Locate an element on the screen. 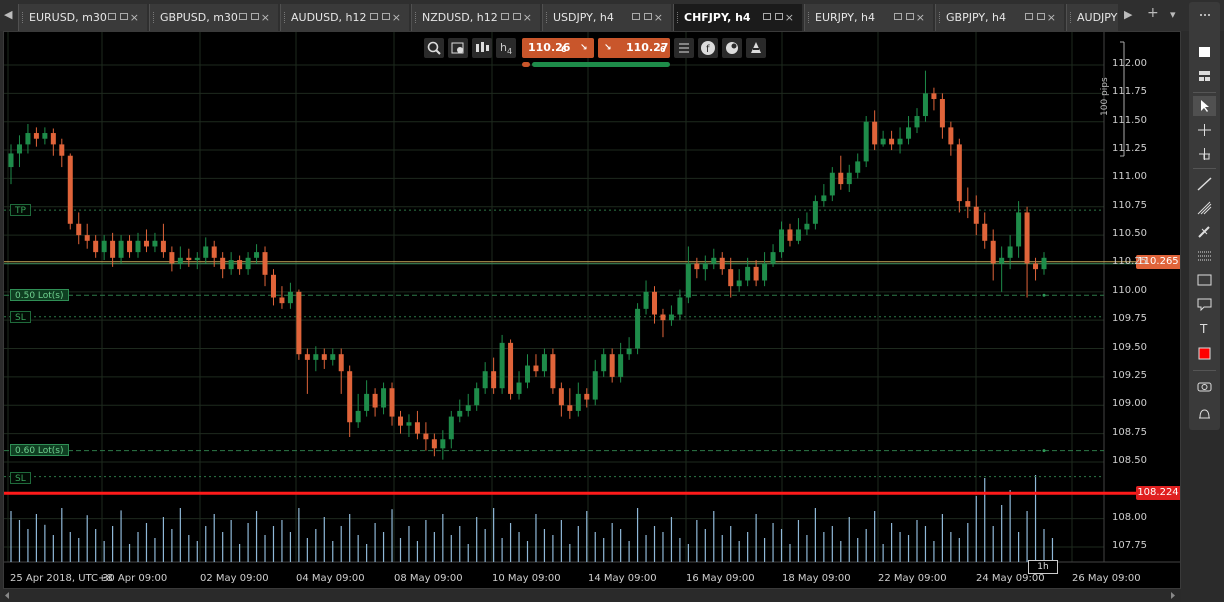 The image size is (1224, 602). facebook-icon: f is located at coordinates (708, 48).